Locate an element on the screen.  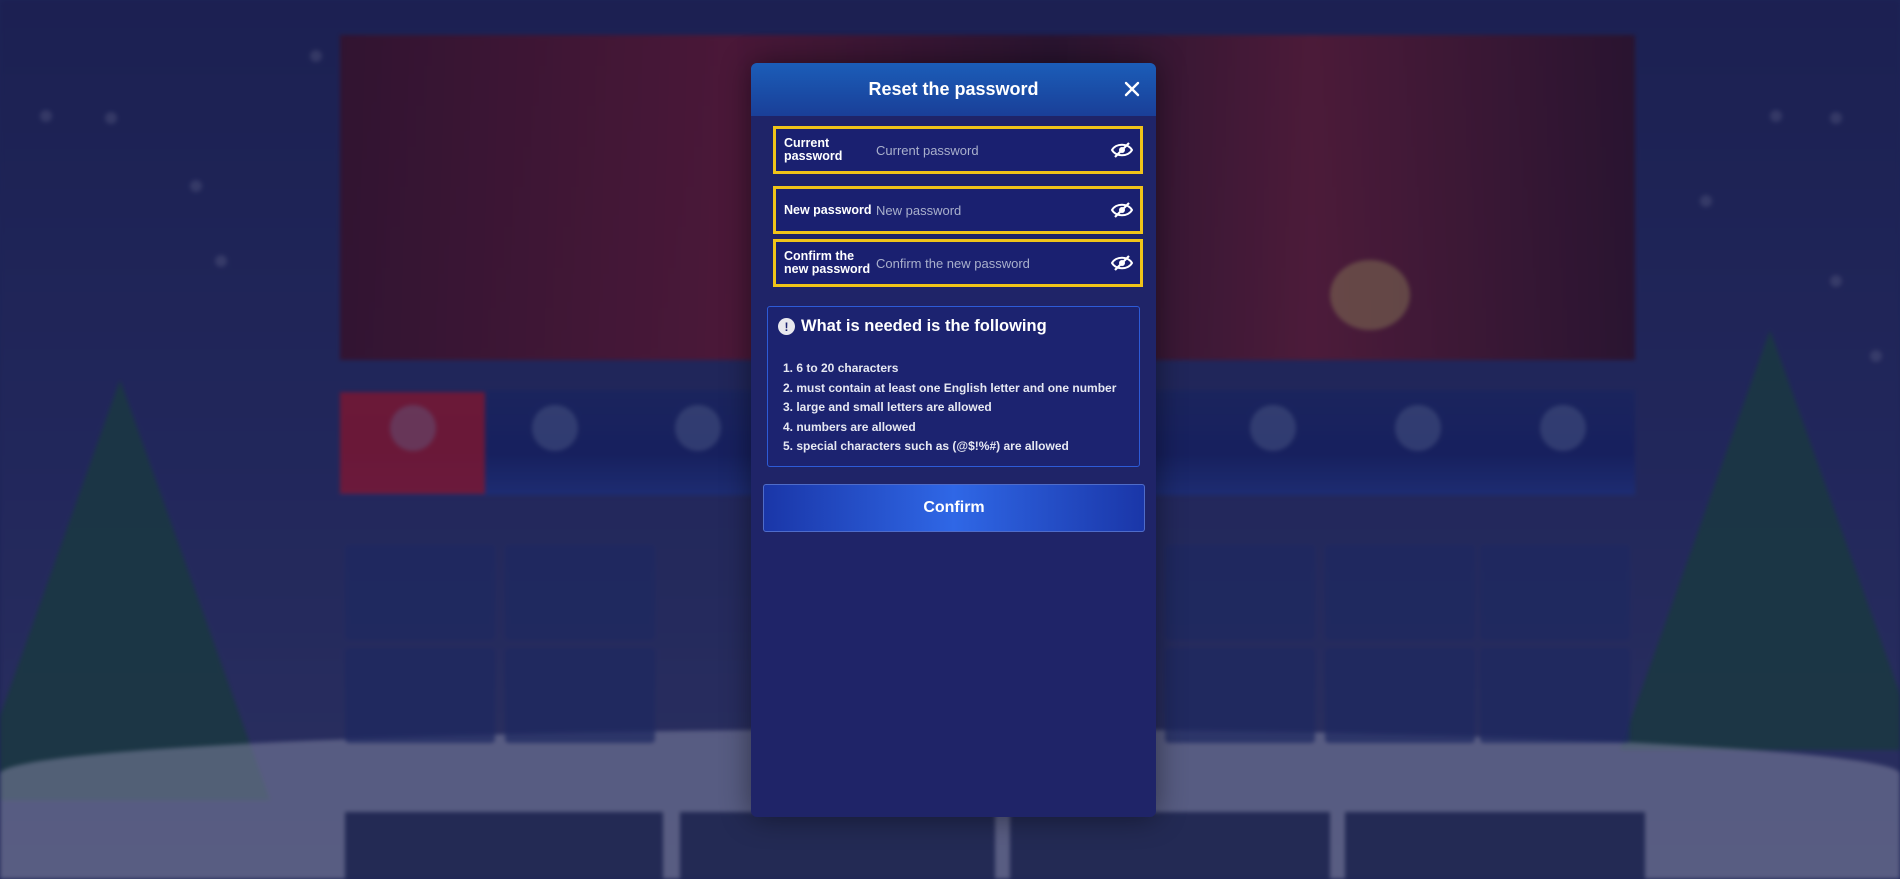
requirements-title: What is needed is the following is located at coordinates (924, 326).